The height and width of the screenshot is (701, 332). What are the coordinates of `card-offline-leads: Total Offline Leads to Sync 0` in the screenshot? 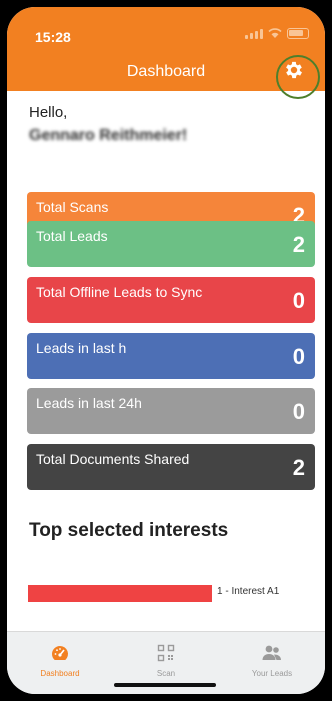 It's located at (171, 300).